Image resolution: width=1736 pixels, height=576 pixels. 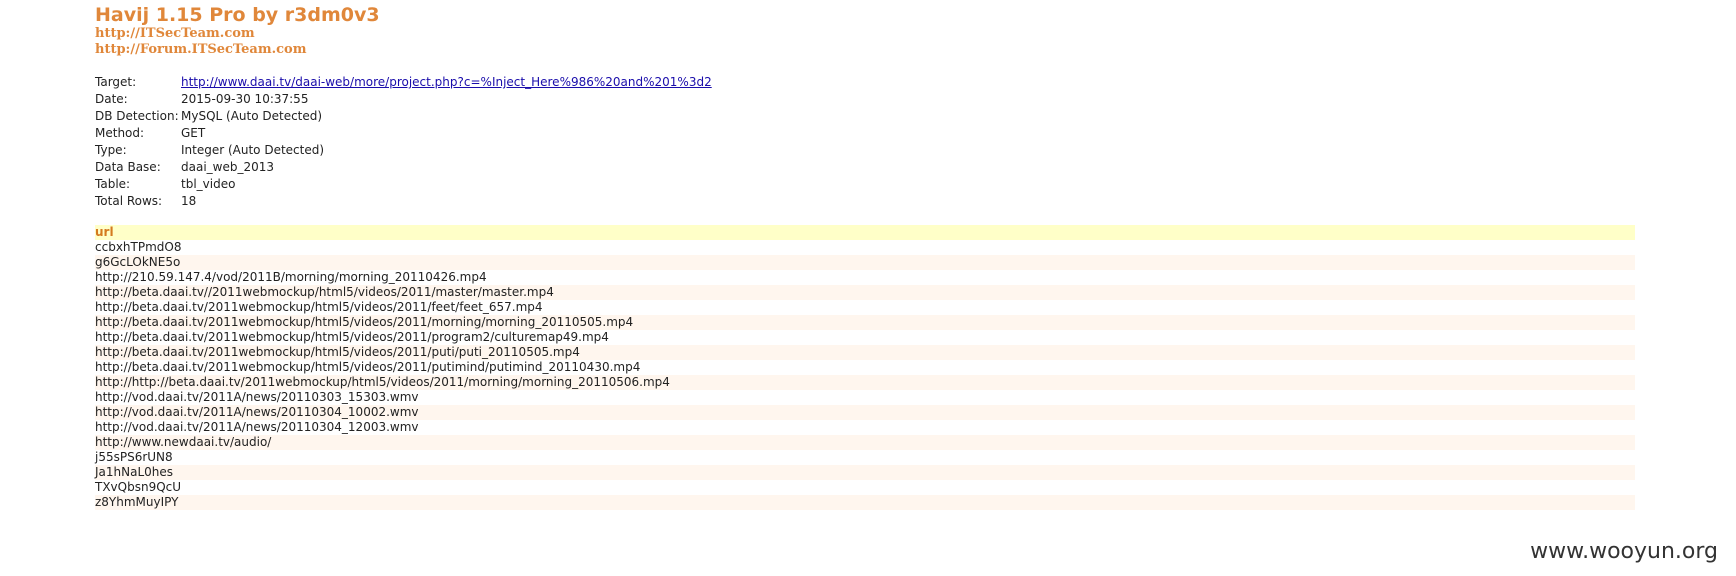 I want to click on date-label: Date:, so click(x=111, y=99).